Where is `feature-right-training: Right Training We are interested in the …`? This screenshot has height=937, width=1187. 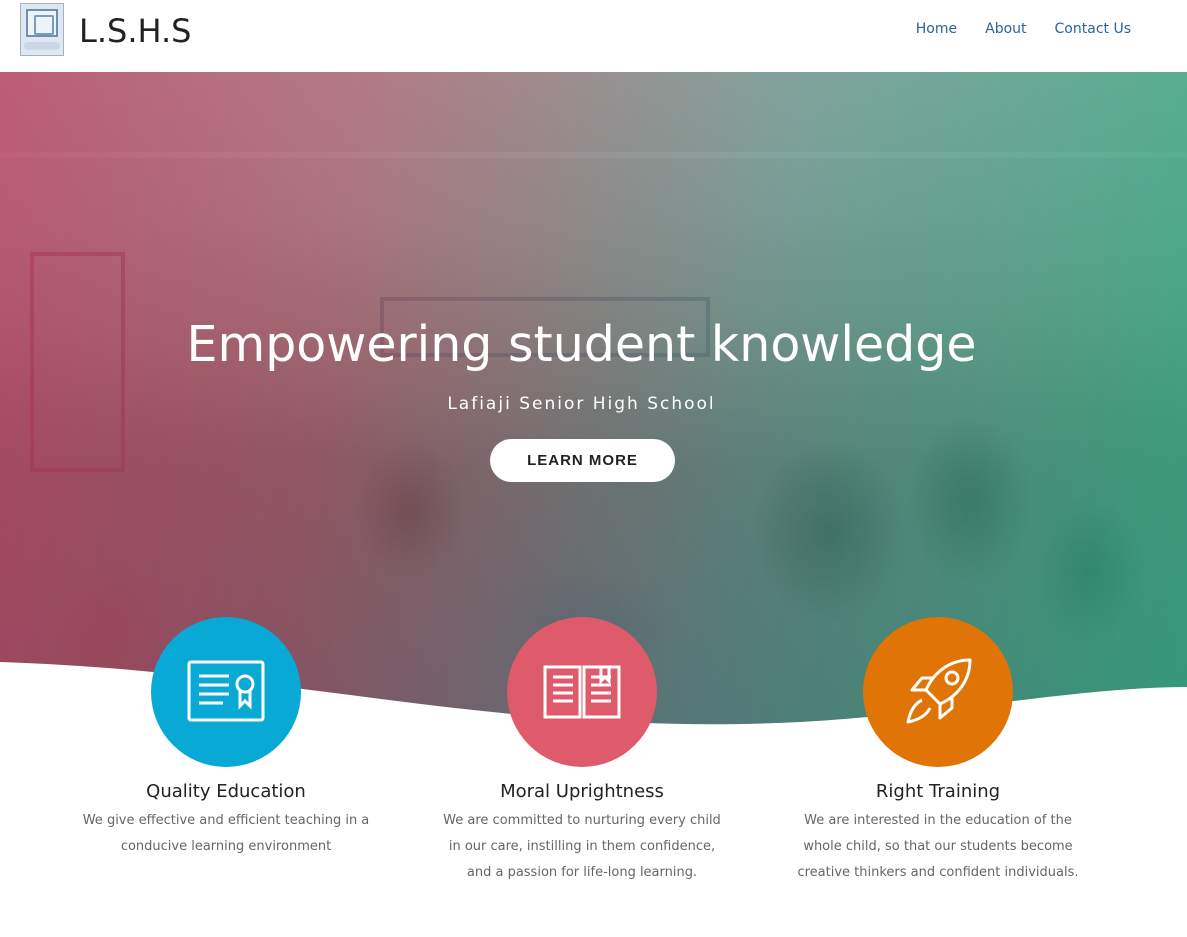 feature-right-training: Right Training We are interested in the … is located at coordinates (938, 751).